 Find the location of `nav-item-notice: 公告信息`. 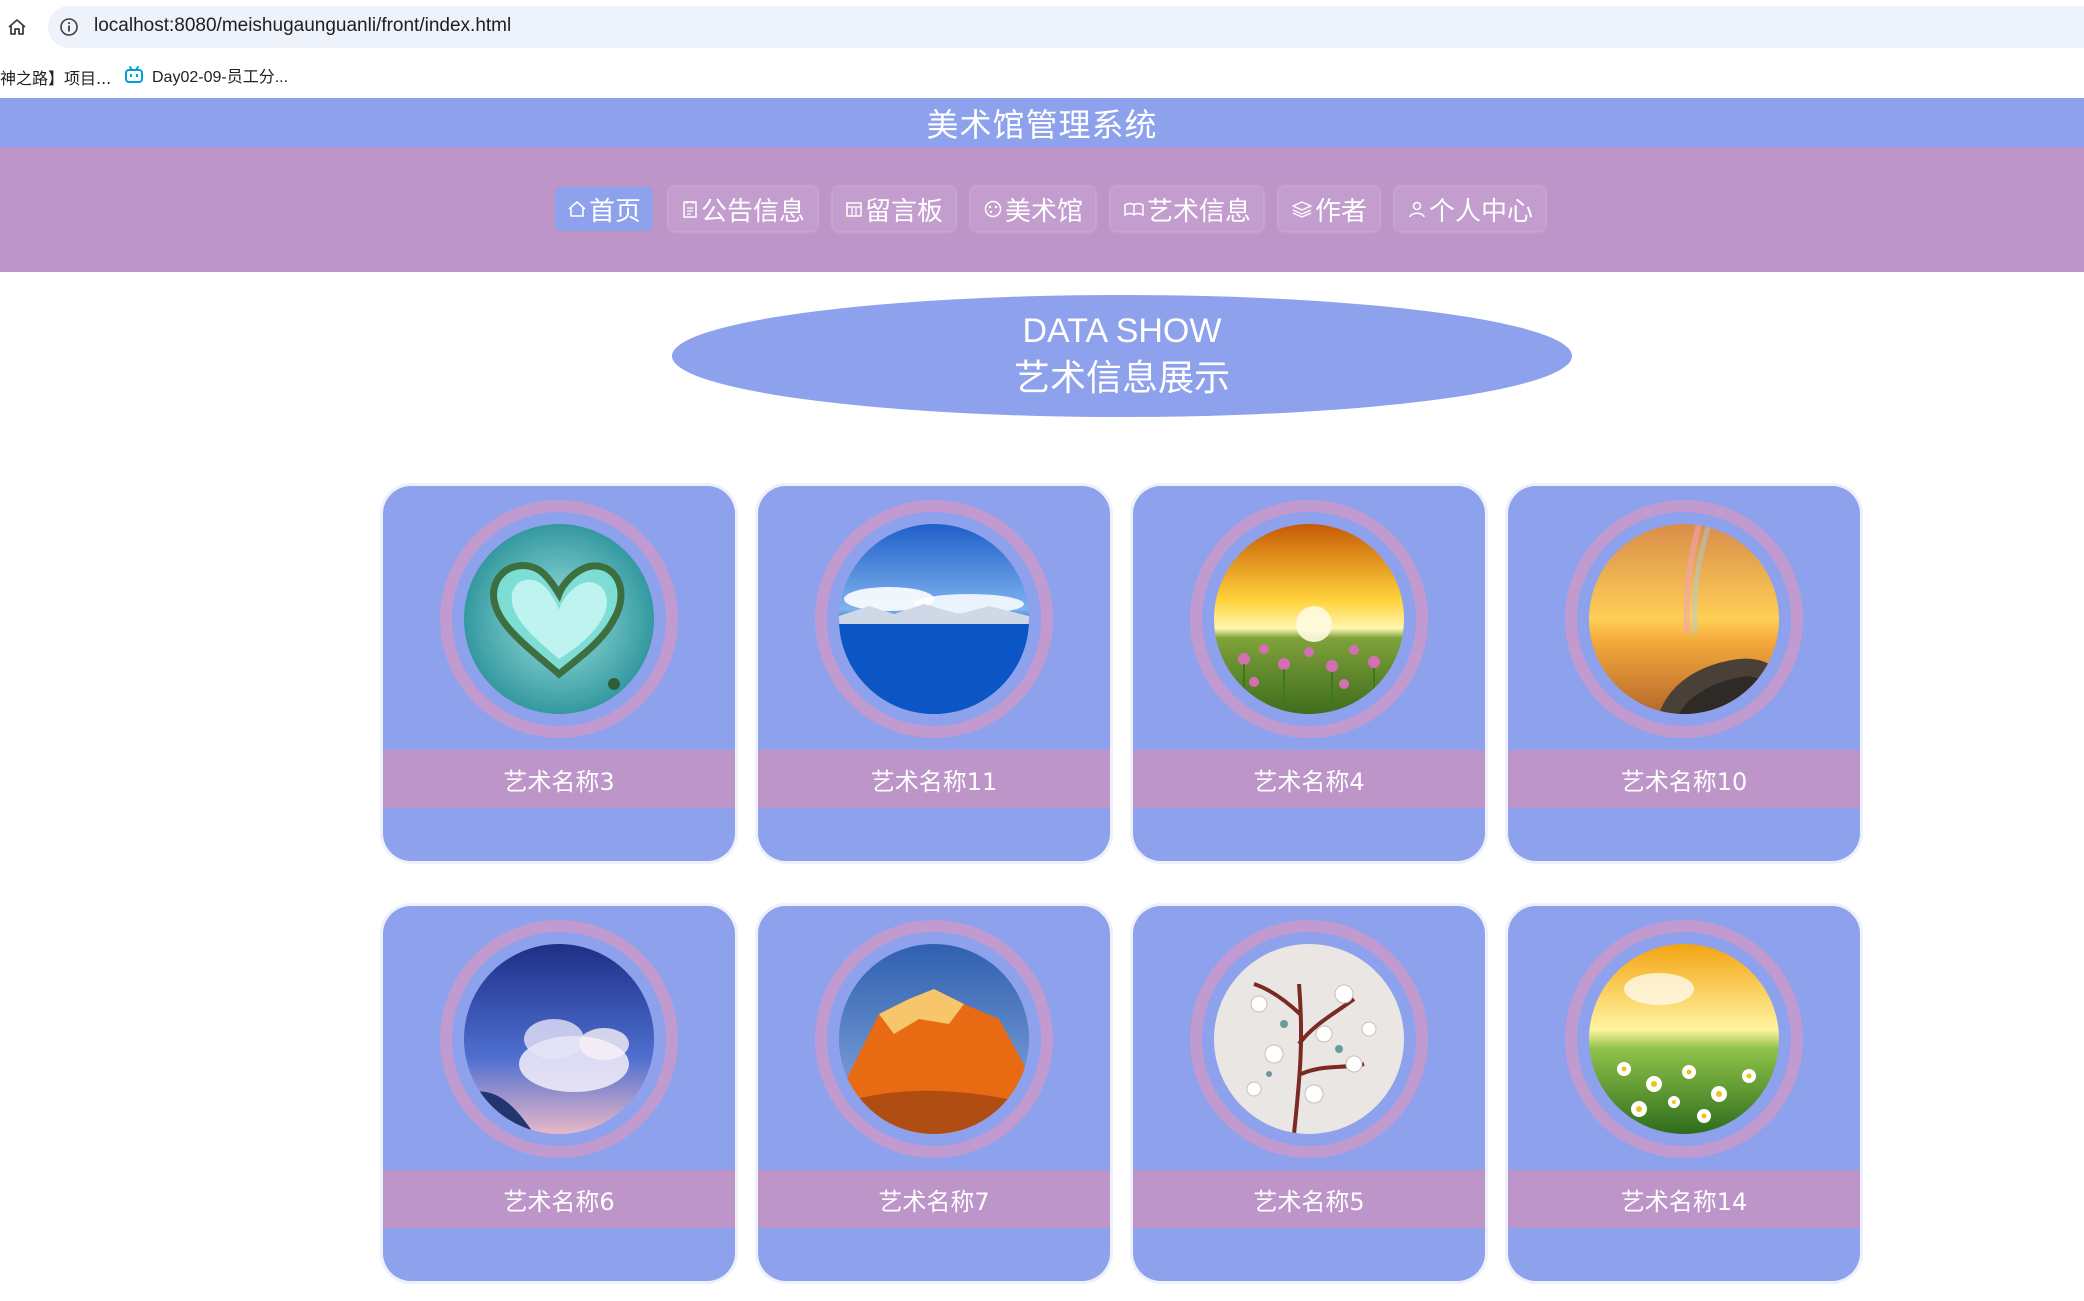

nav-item-notice: 公告信息 is located at coordinates (742, 209).